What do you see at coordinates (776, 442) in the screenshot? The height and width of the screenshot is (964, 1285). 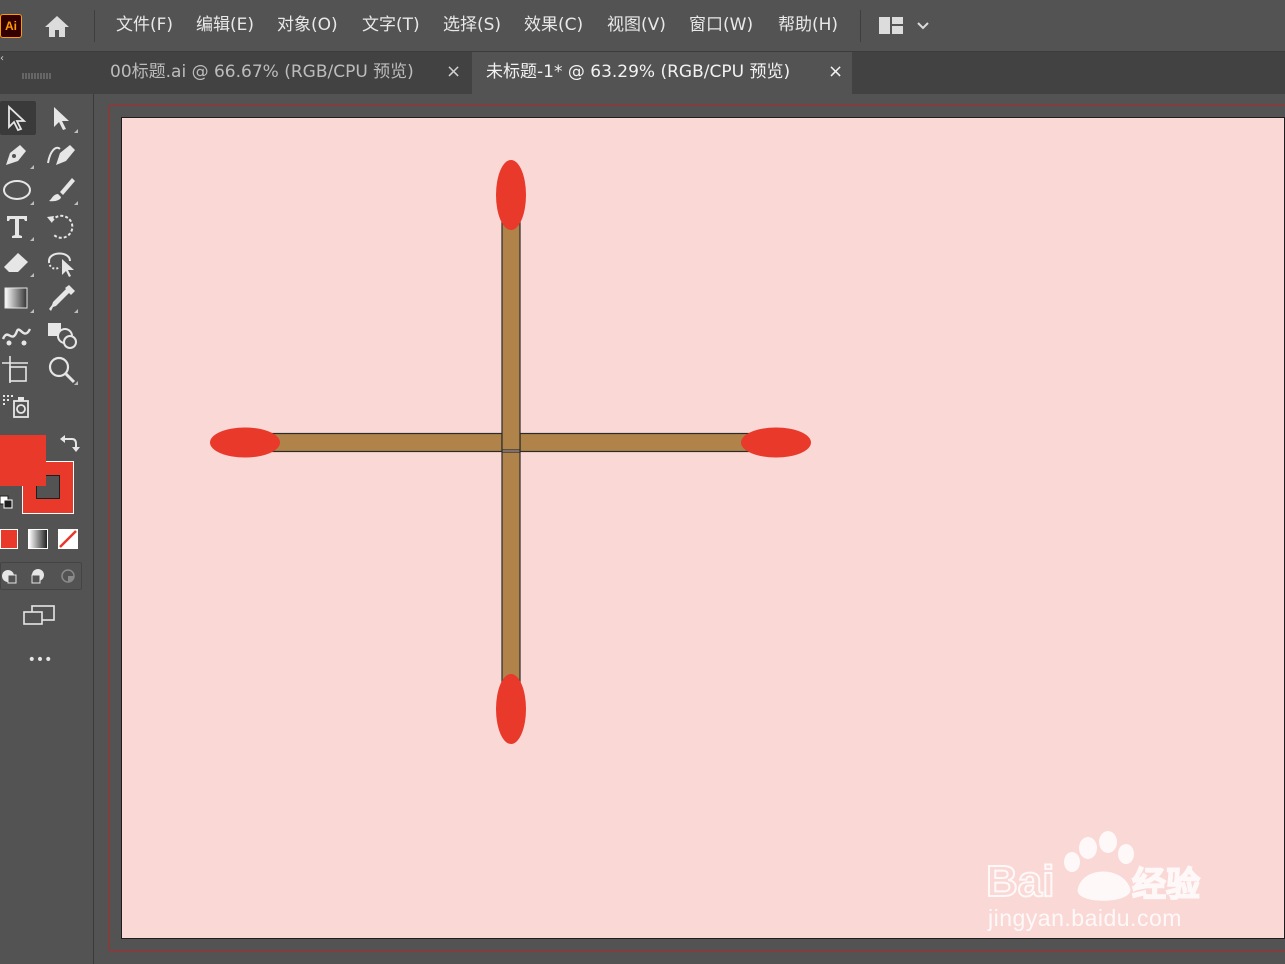 I see `match-head-right` at bounding box center [776, 442].